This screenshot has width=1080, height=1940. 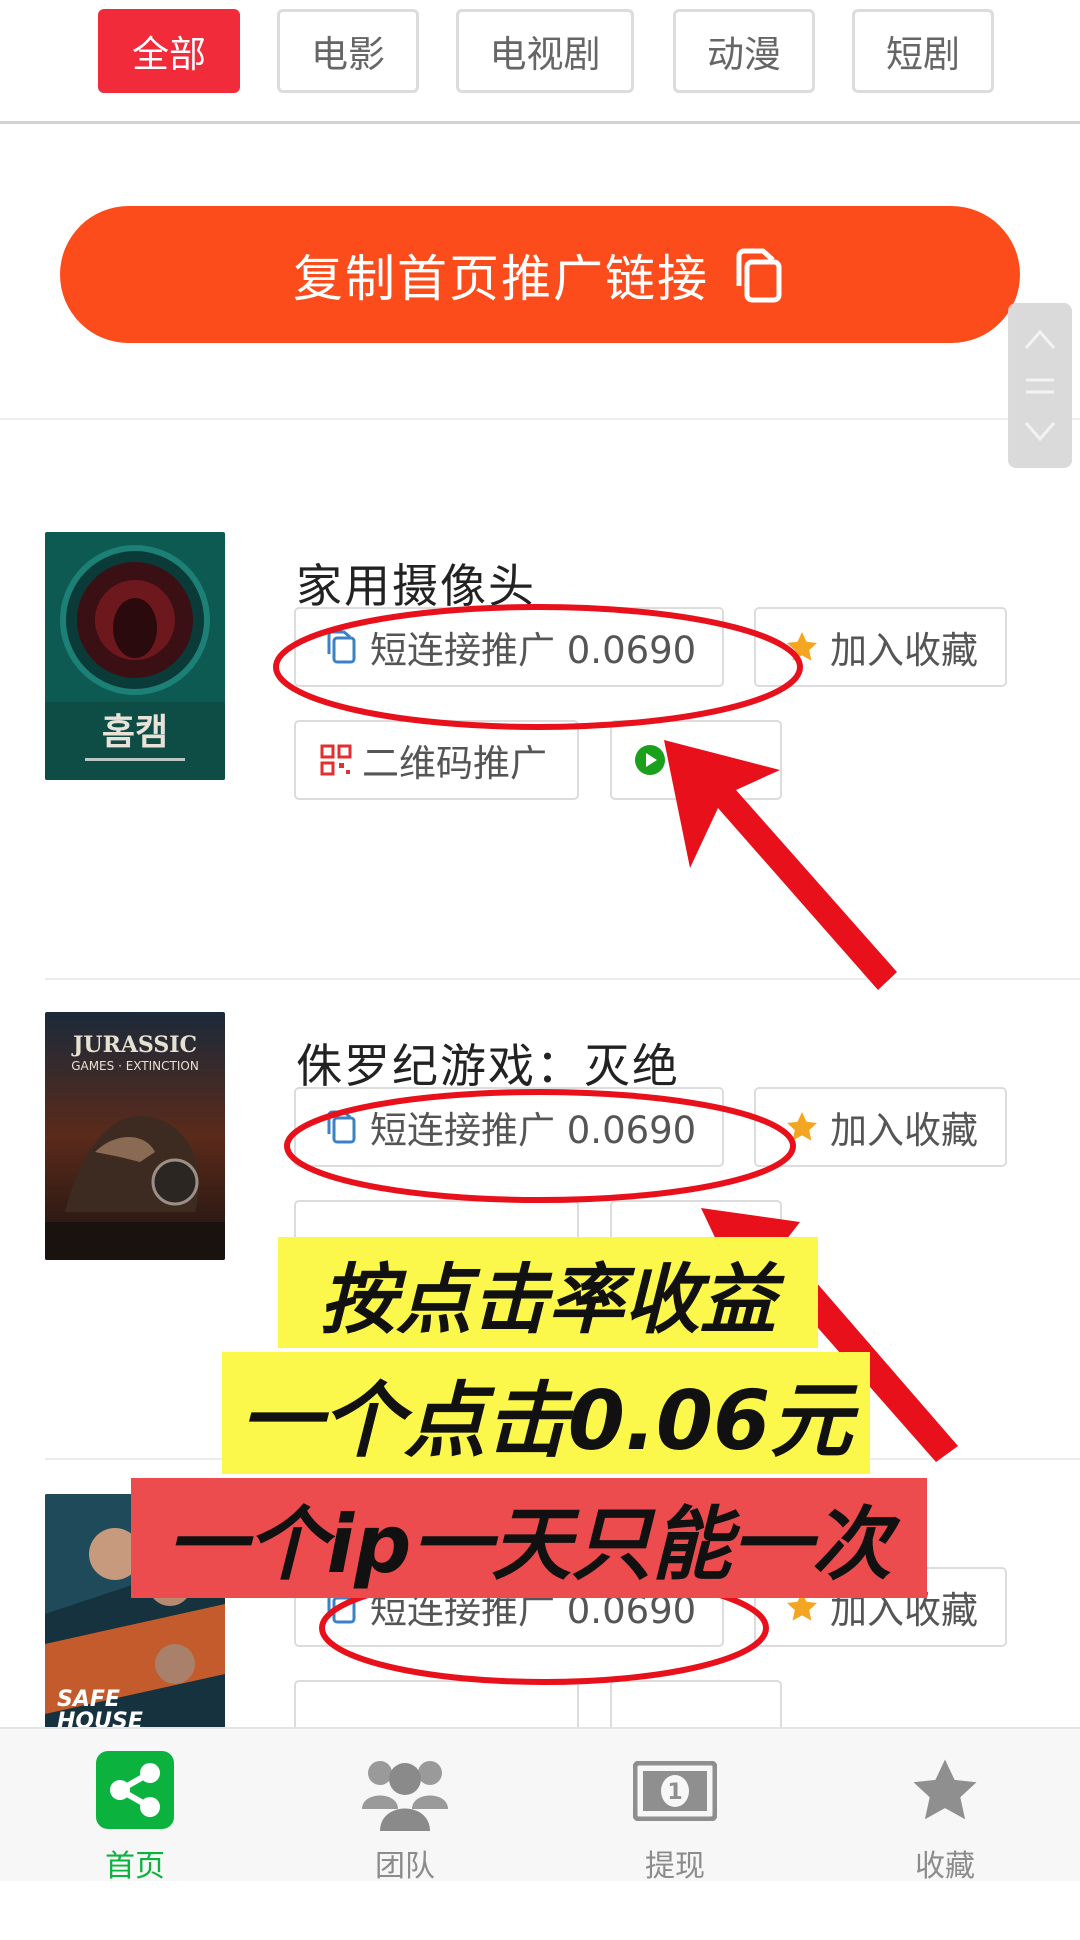 I want to click on play-button, so click(x=696, y=760).